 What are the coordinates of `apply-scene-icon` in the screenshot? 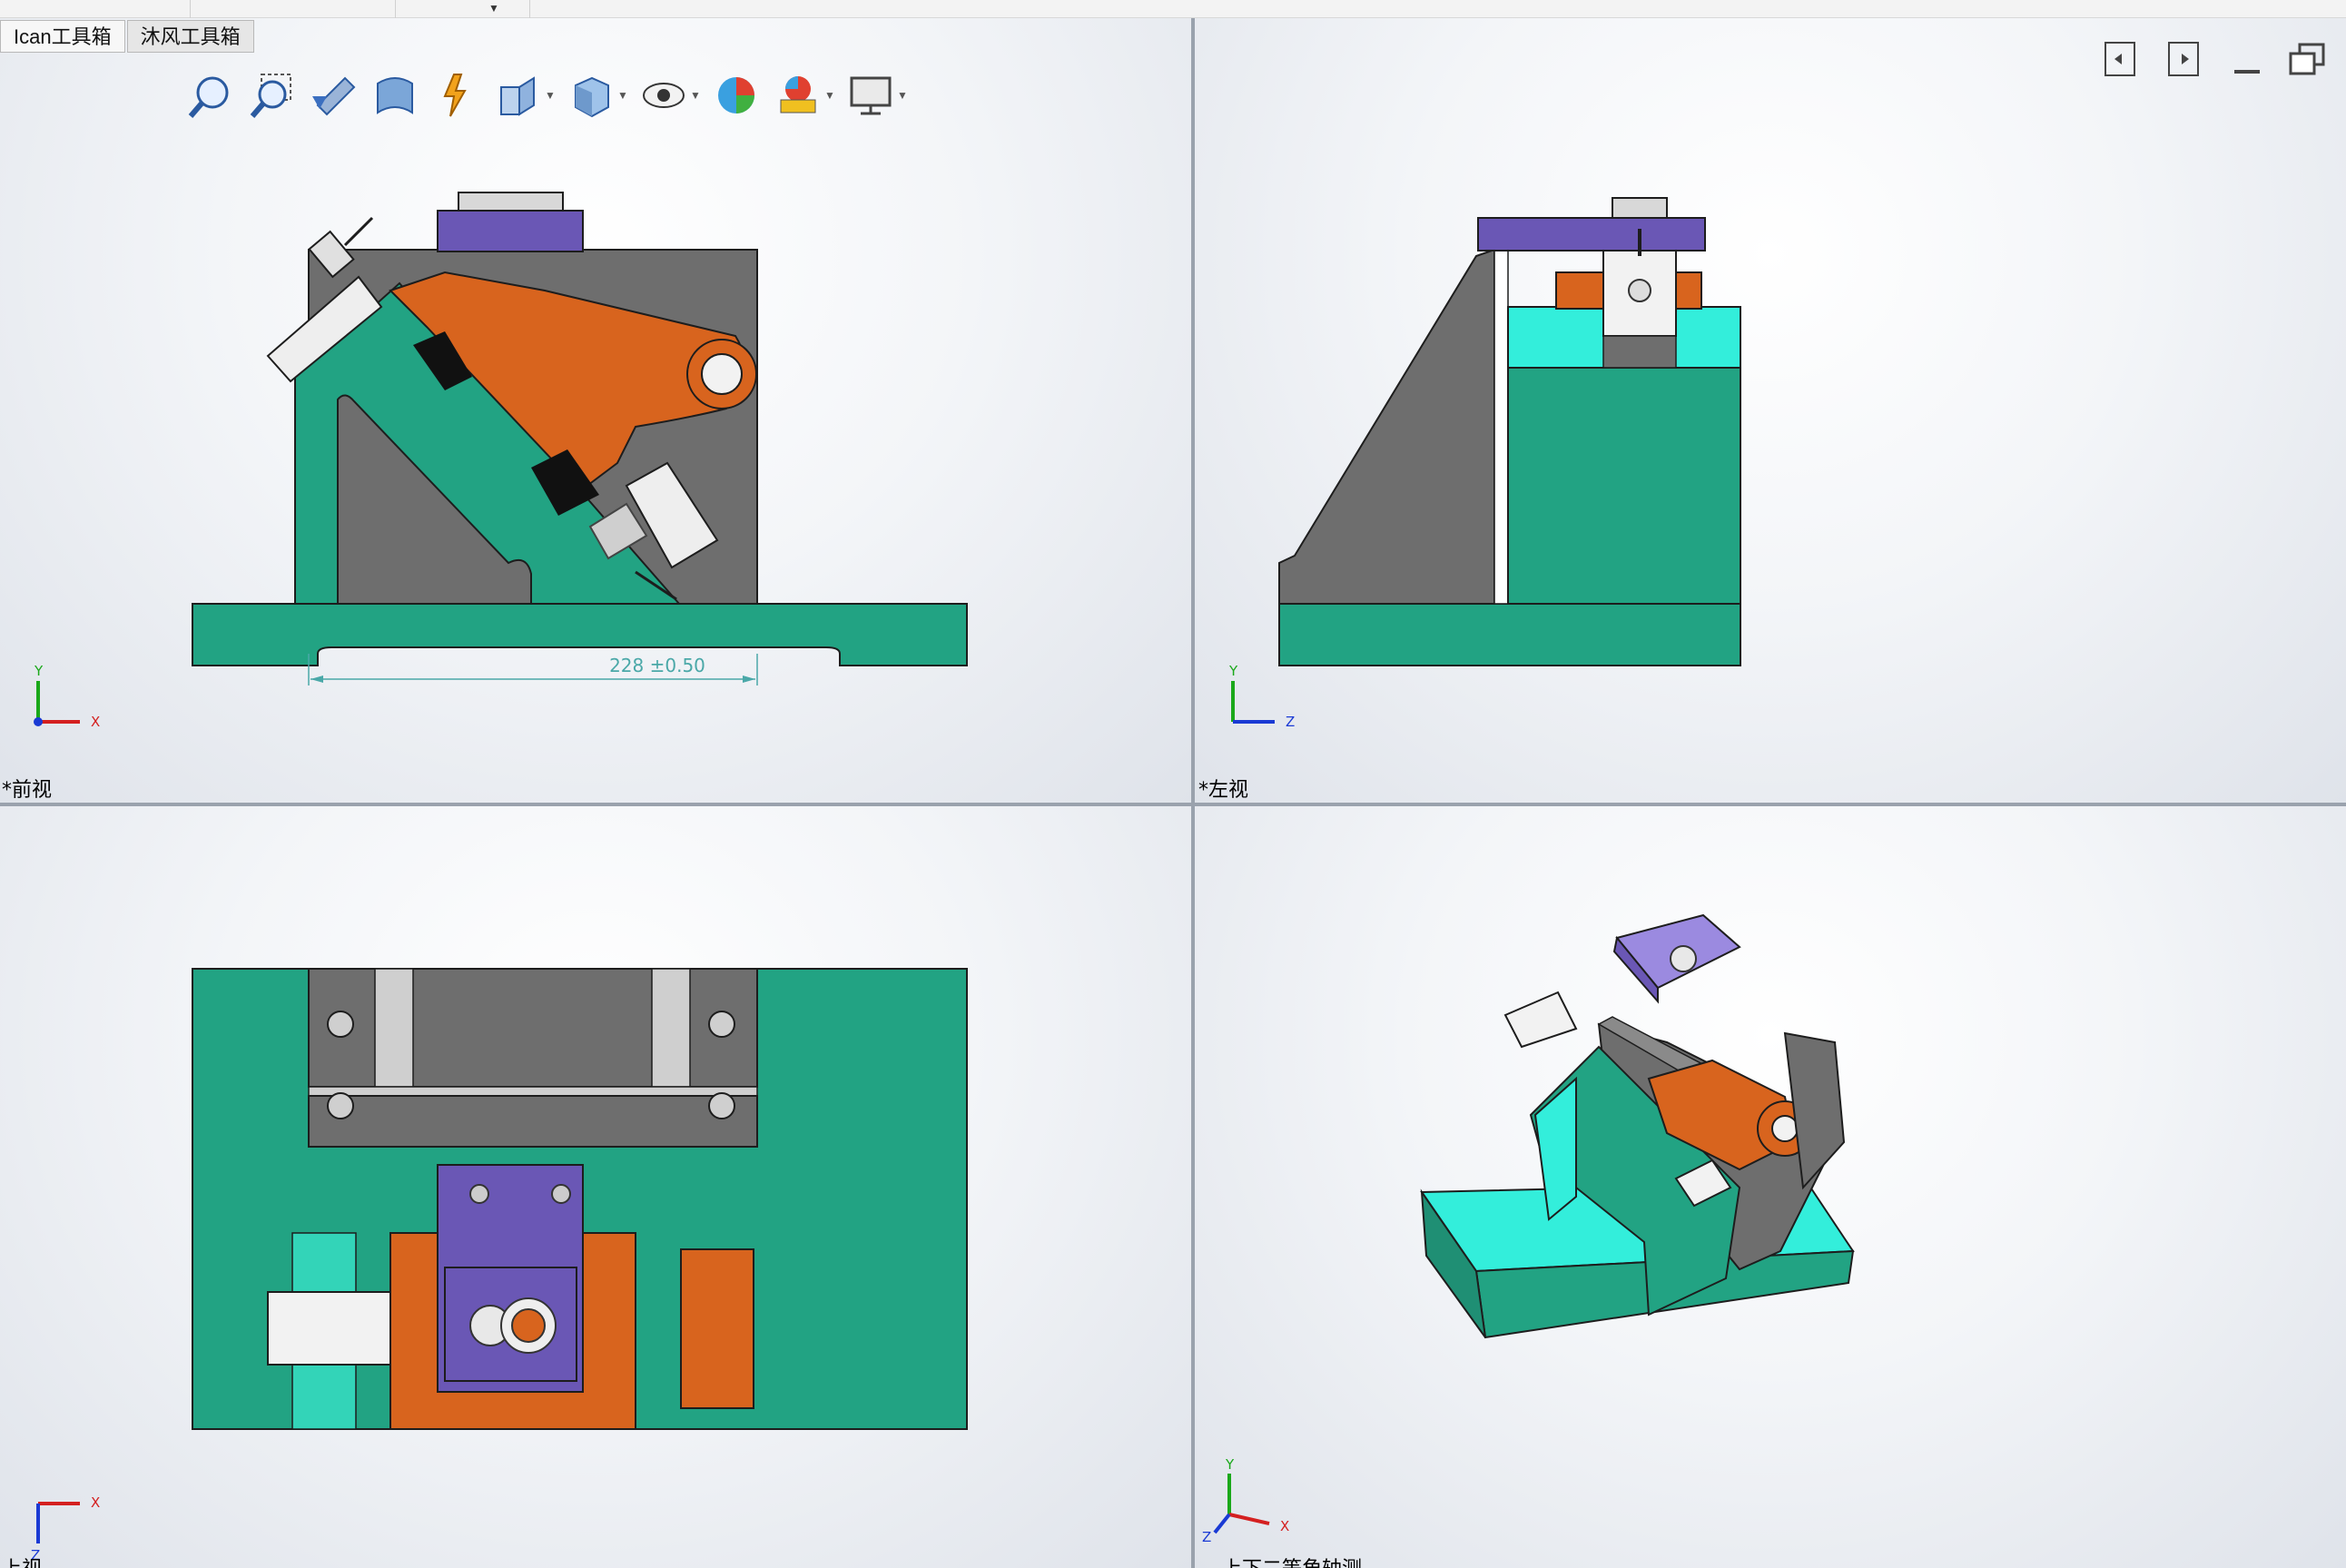 It's located at (798, 95).